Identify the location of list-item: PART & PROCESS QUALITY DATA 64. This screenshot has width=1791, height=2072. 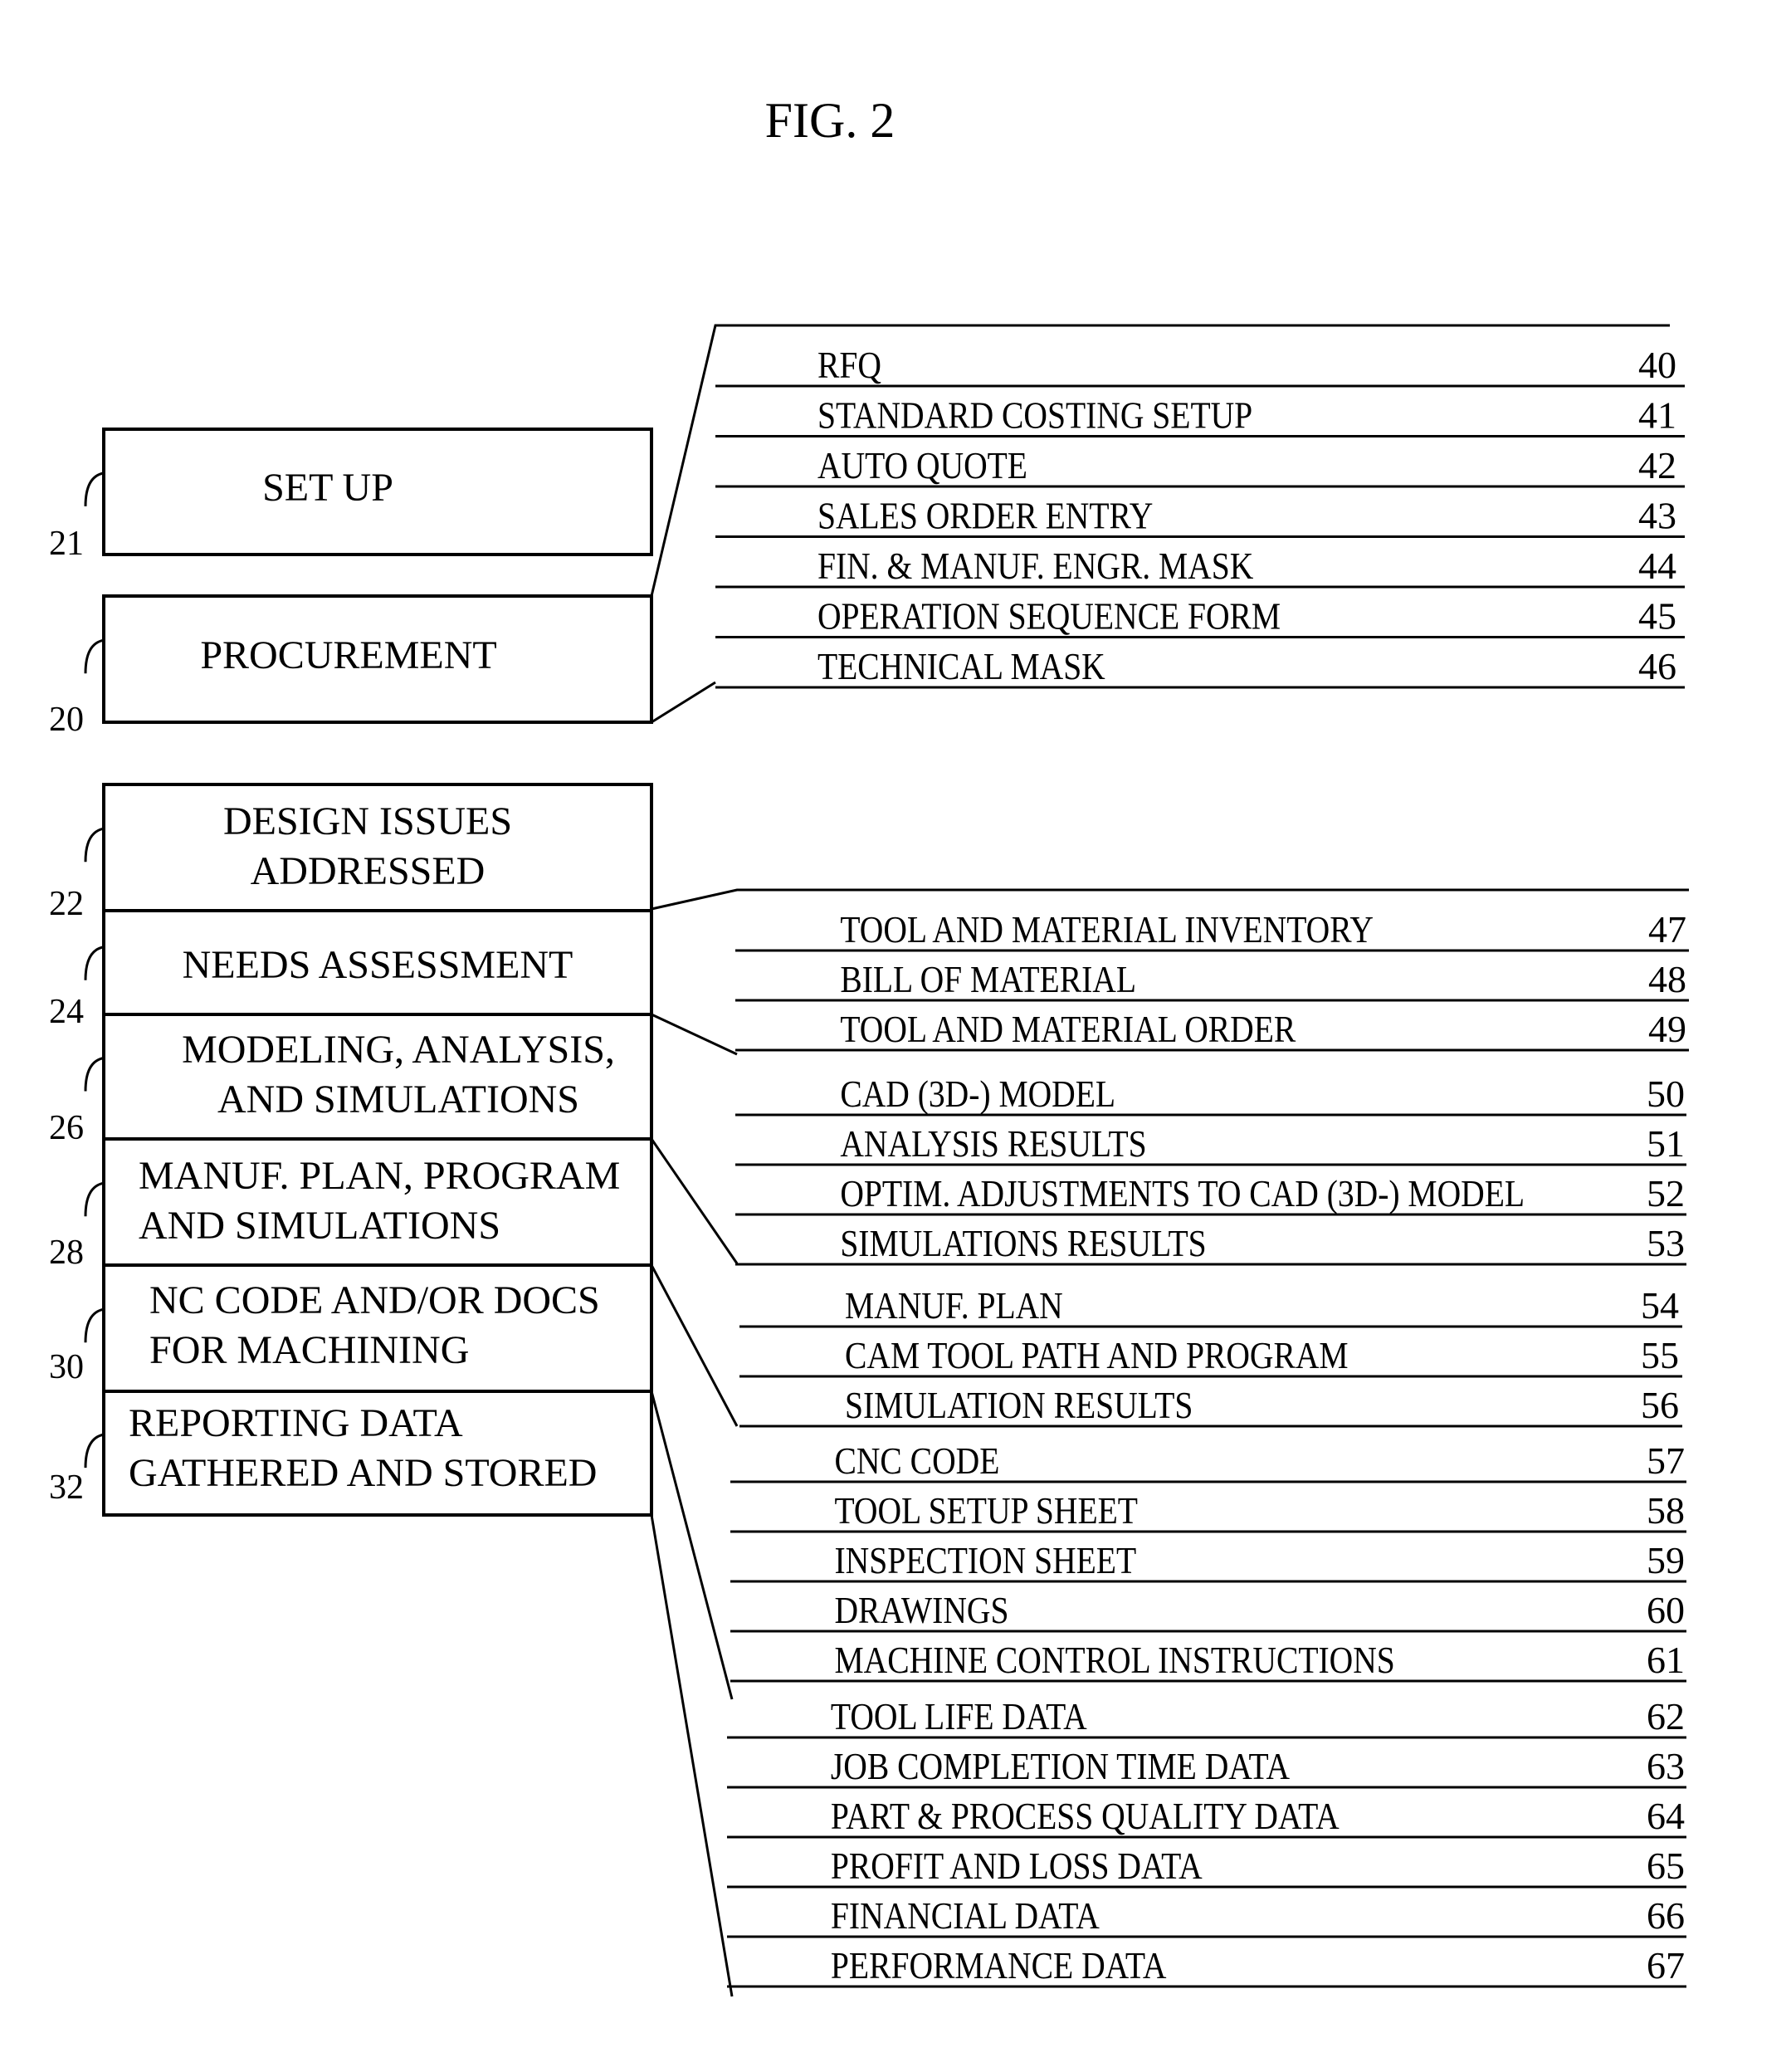
(1206, 1817).